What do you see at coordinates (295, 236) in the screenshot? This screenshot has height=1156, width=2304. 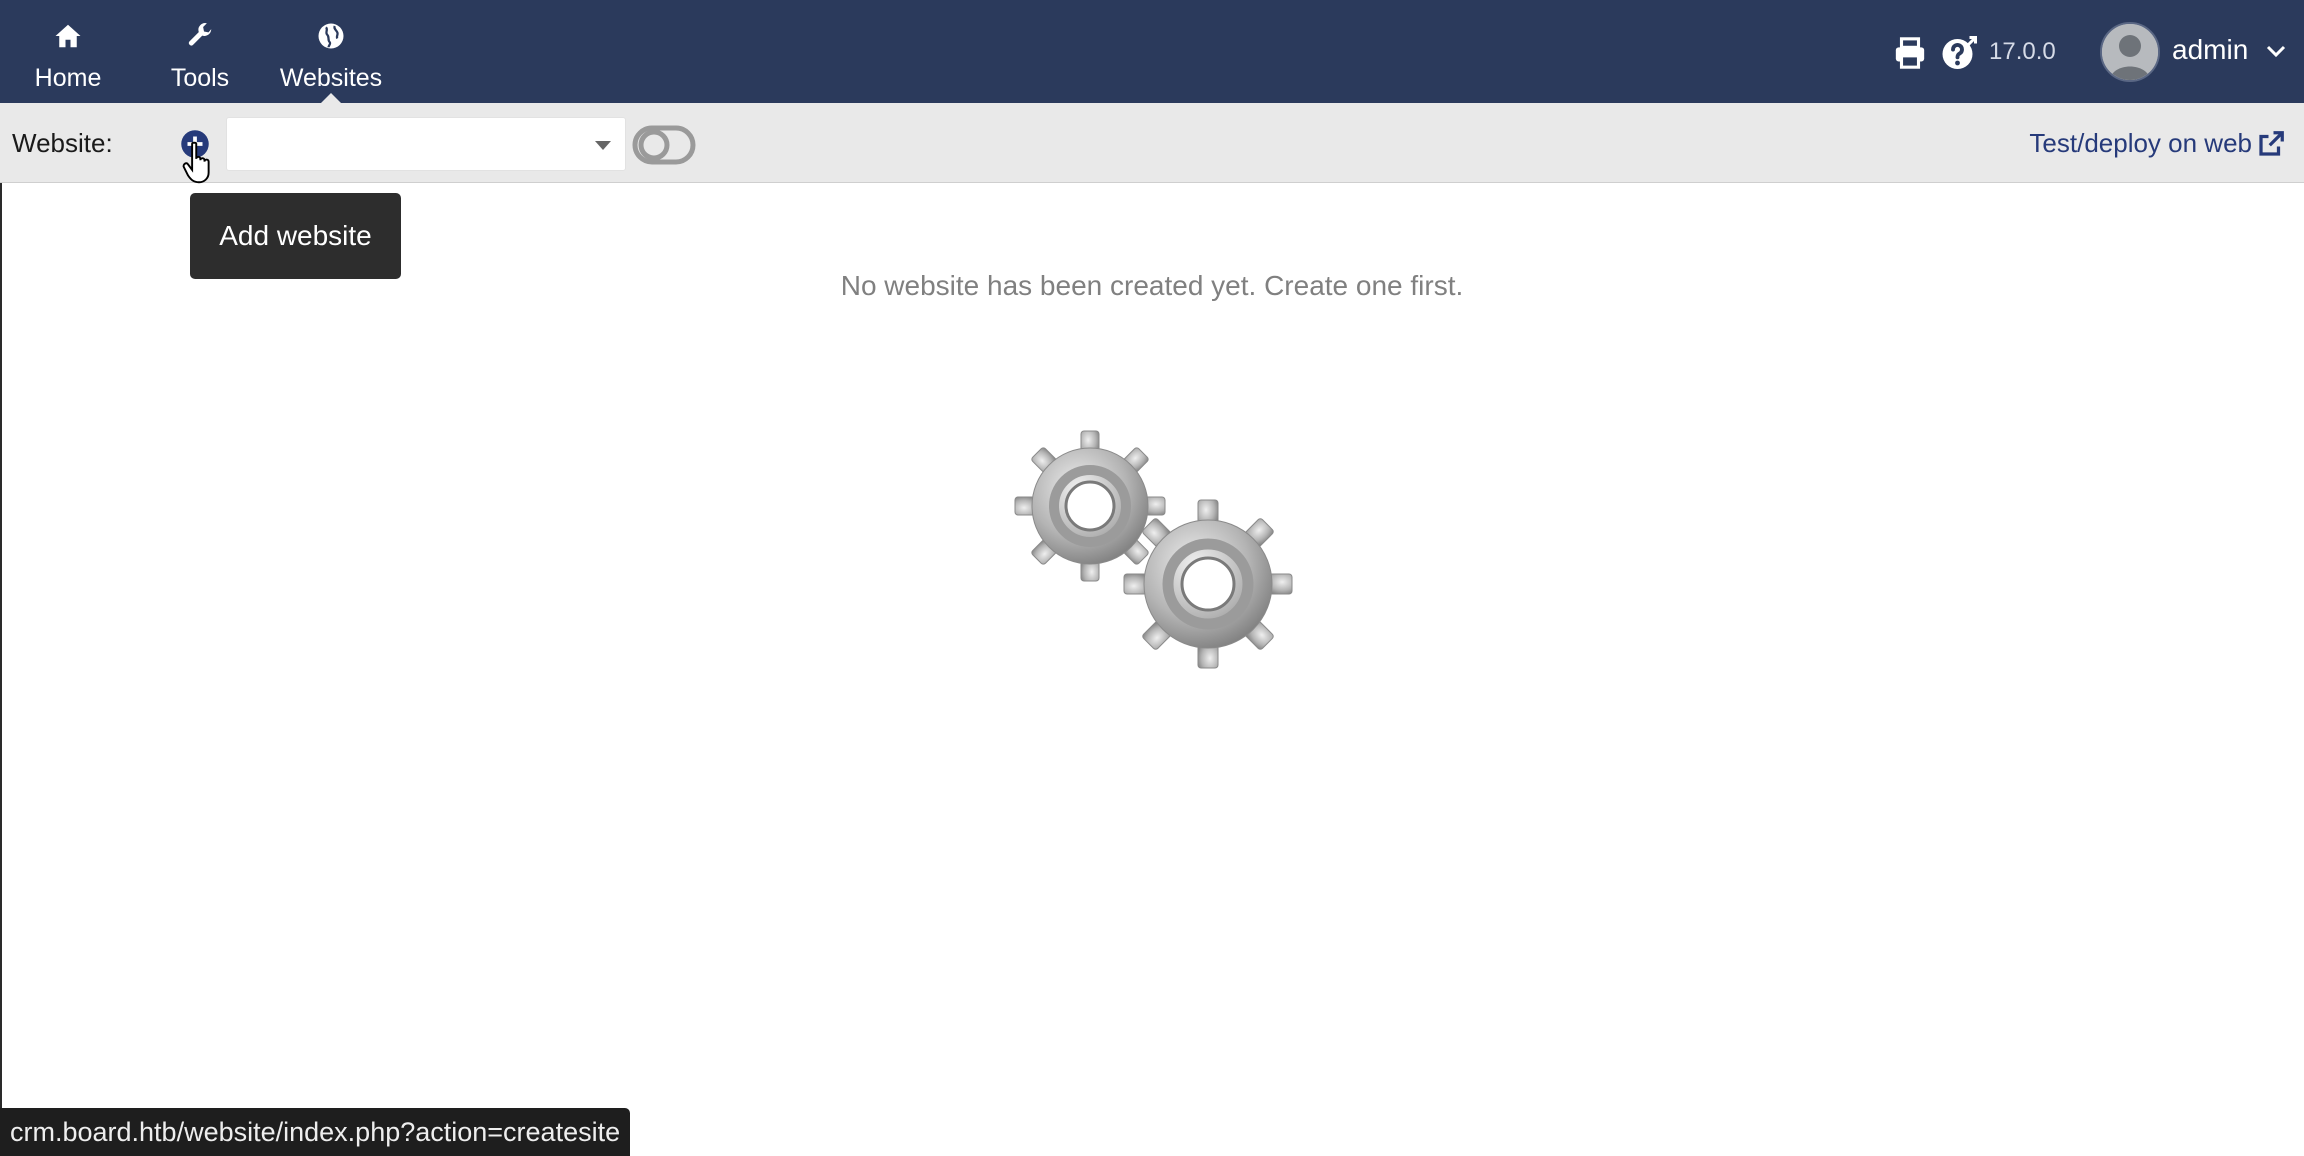 I see `add-website-tooltip: Add website` at bounding box center [295, 236].